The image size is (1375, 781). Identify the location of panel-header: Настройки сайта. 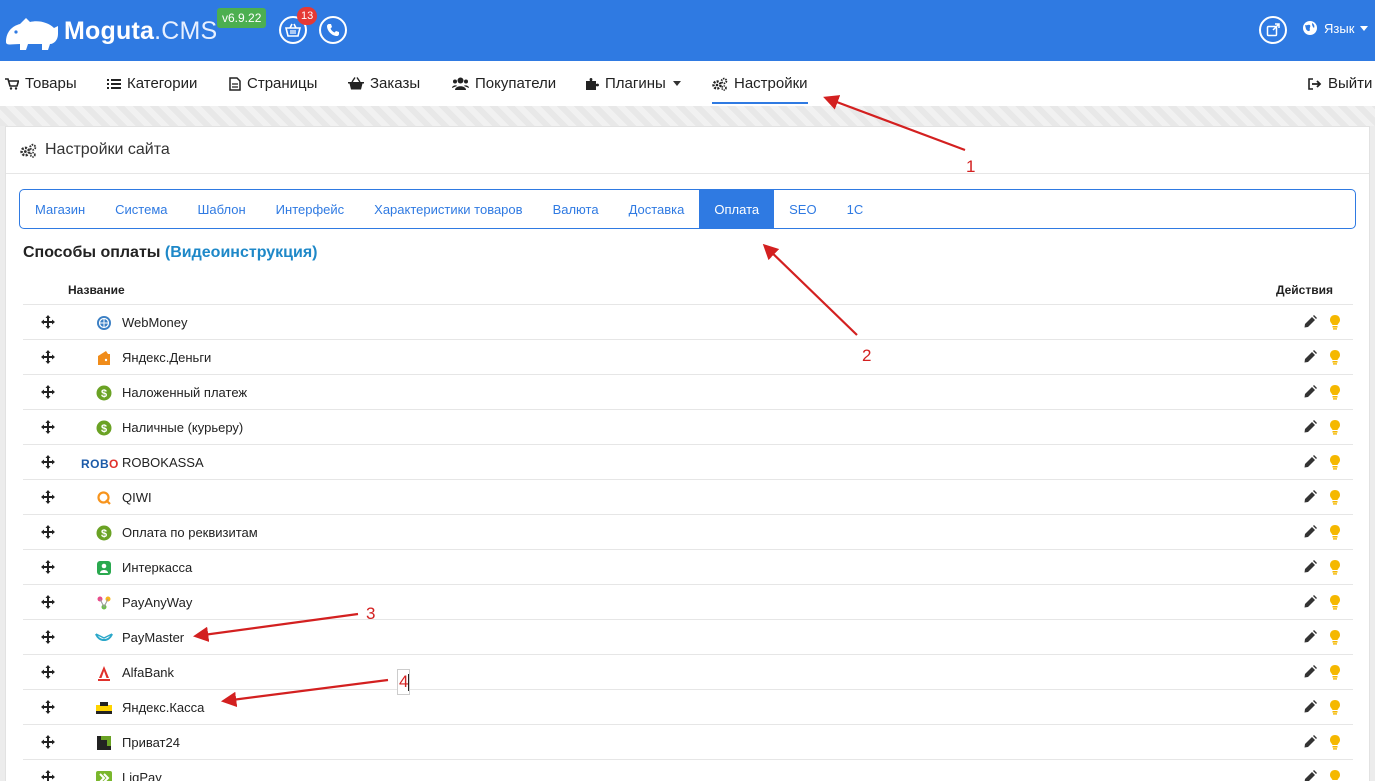
(687, 150).